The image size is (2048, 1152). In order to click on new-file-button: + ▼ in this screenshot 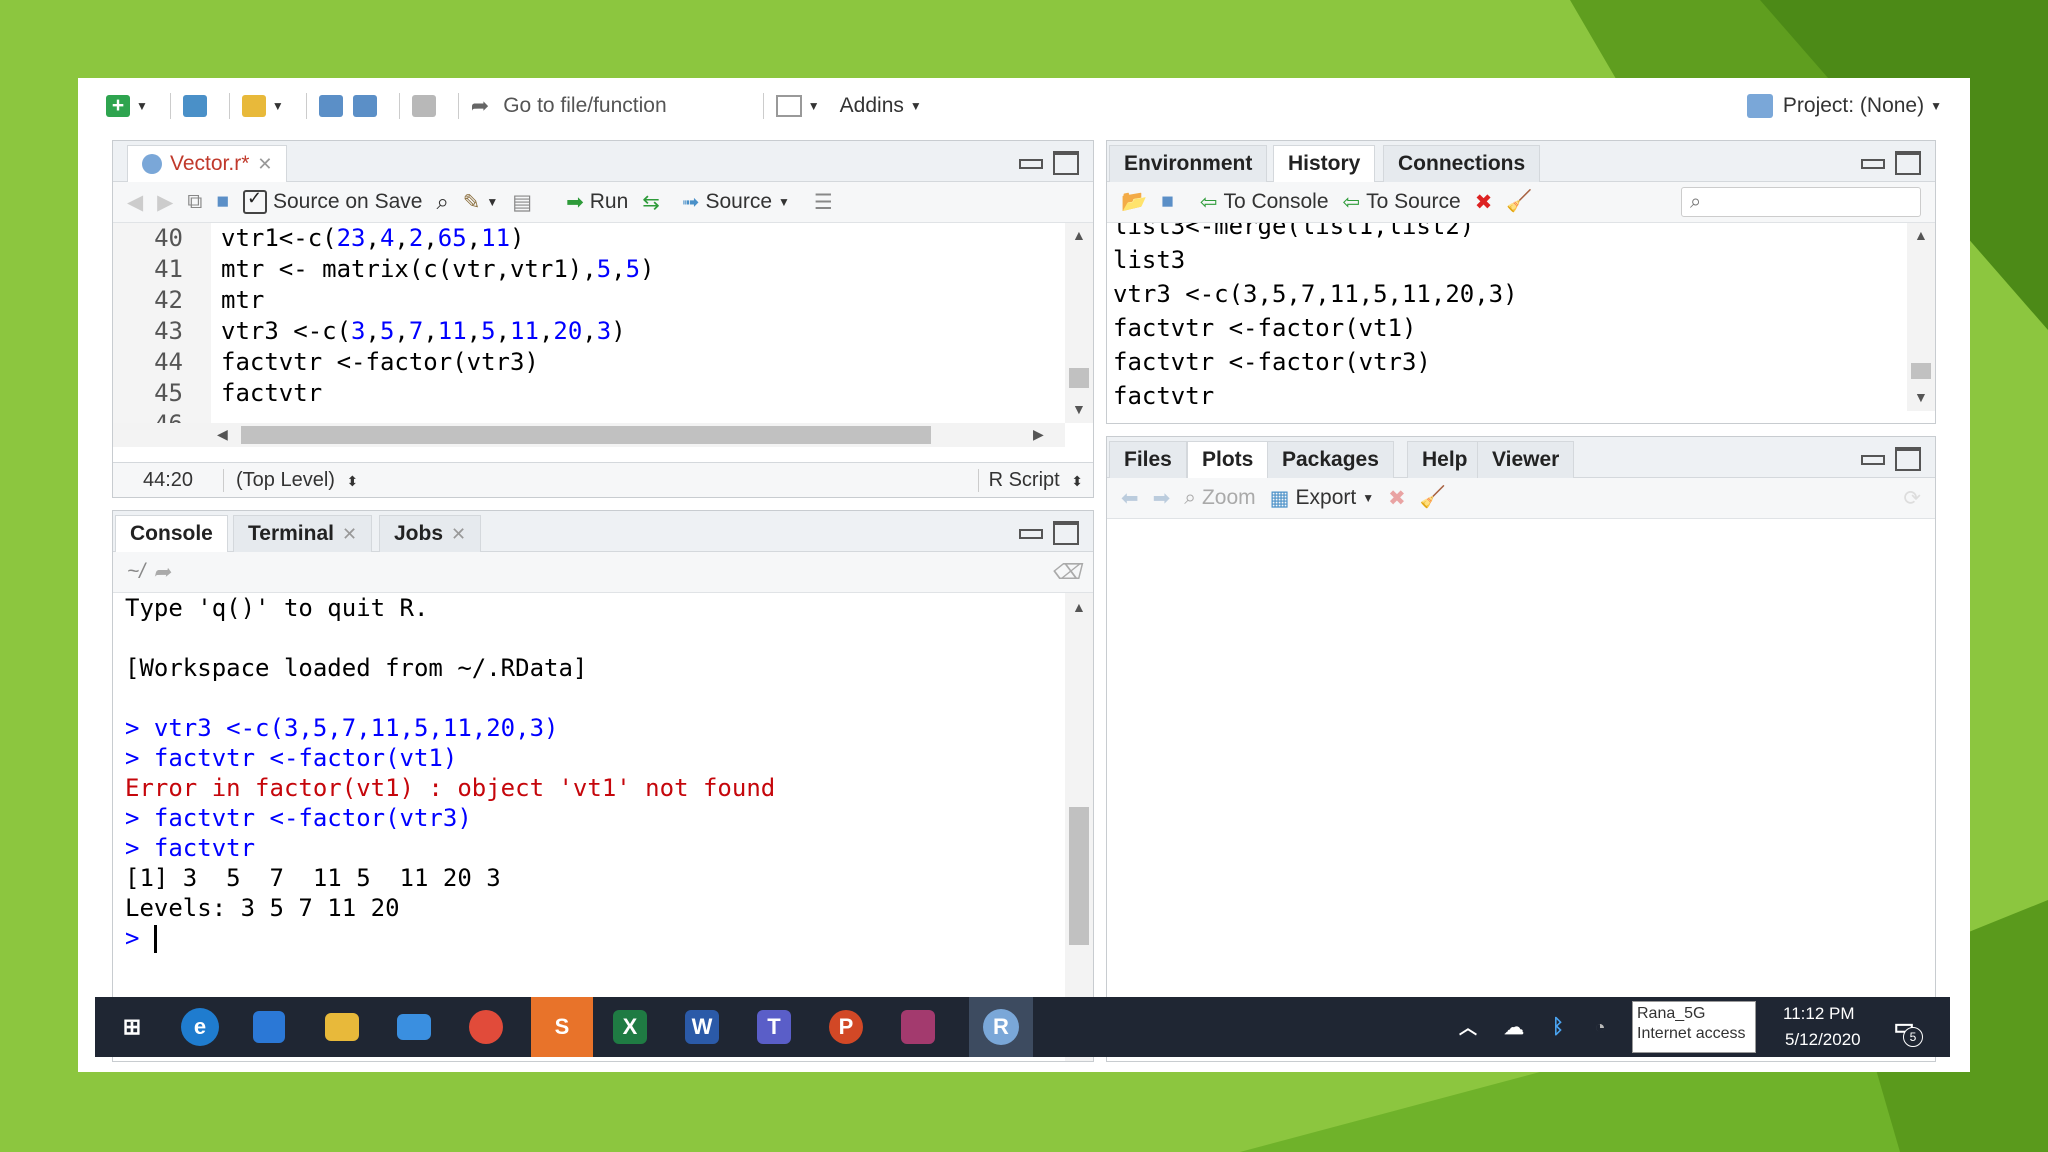, I will do `click(127, 106)`.